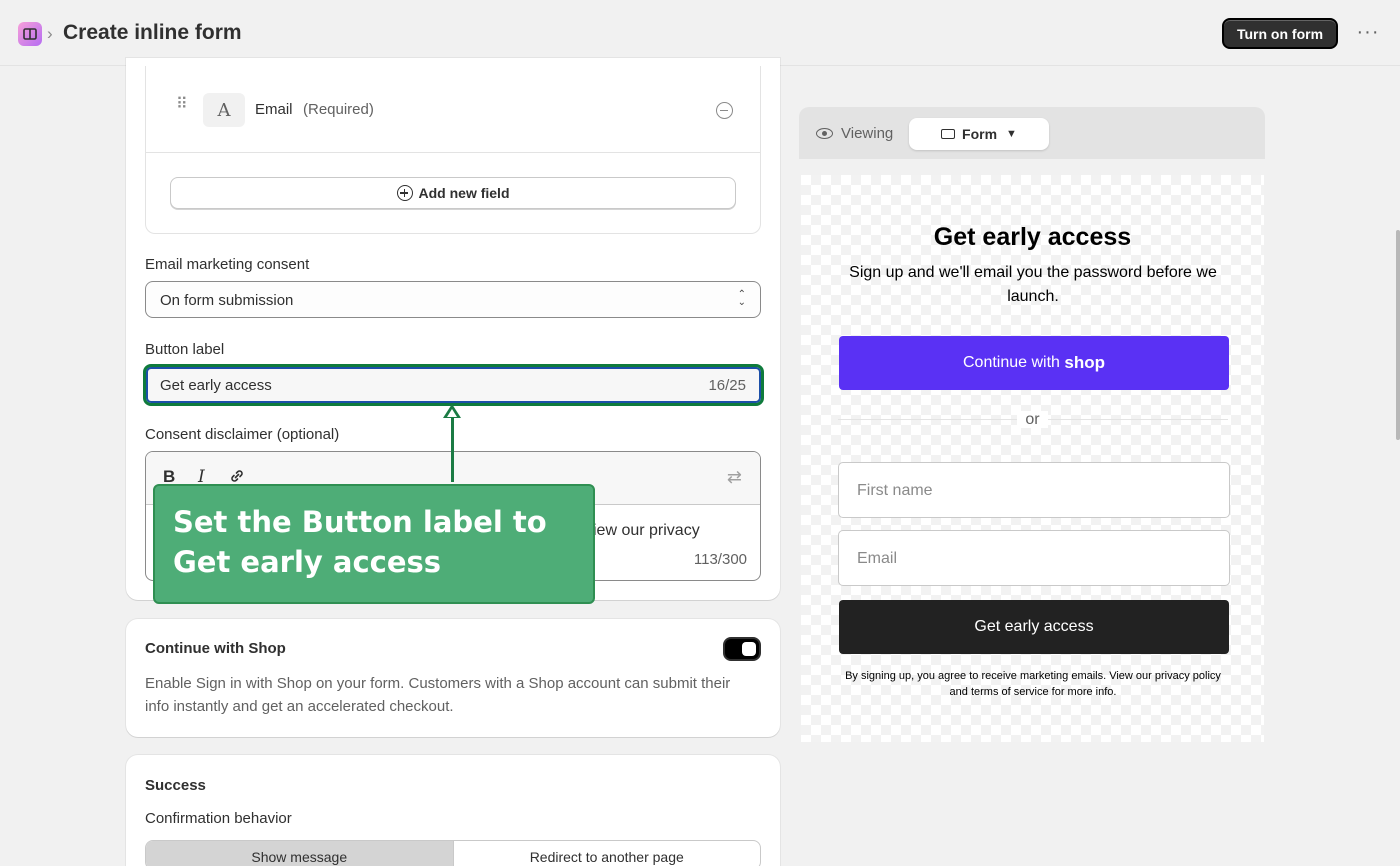 This screenshot has height=866, width=1400. What do you see at coordinates (1368, 34) in the screenshot?
I see `more-actions-icon: ···` at bounding box center [1368, 34].